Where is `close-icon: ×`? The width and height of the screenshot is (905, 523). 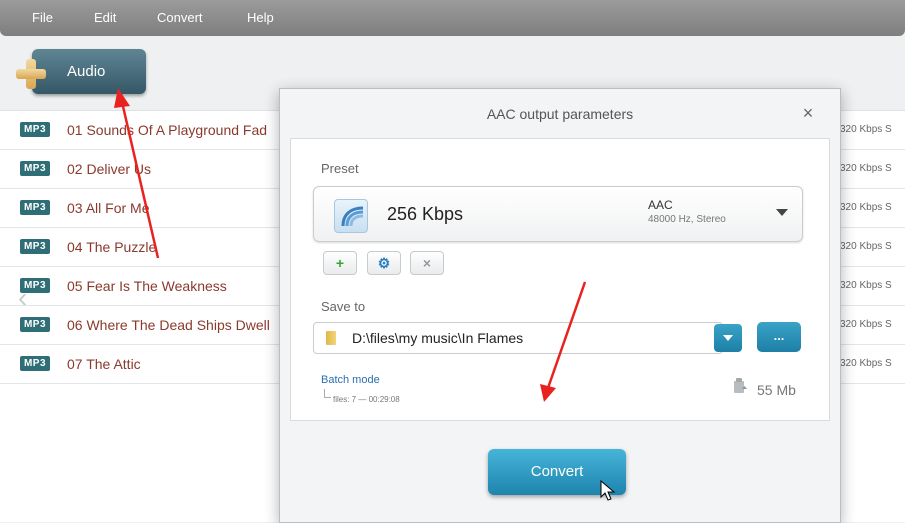
close-icon: × is located at coordinates (808, 113).